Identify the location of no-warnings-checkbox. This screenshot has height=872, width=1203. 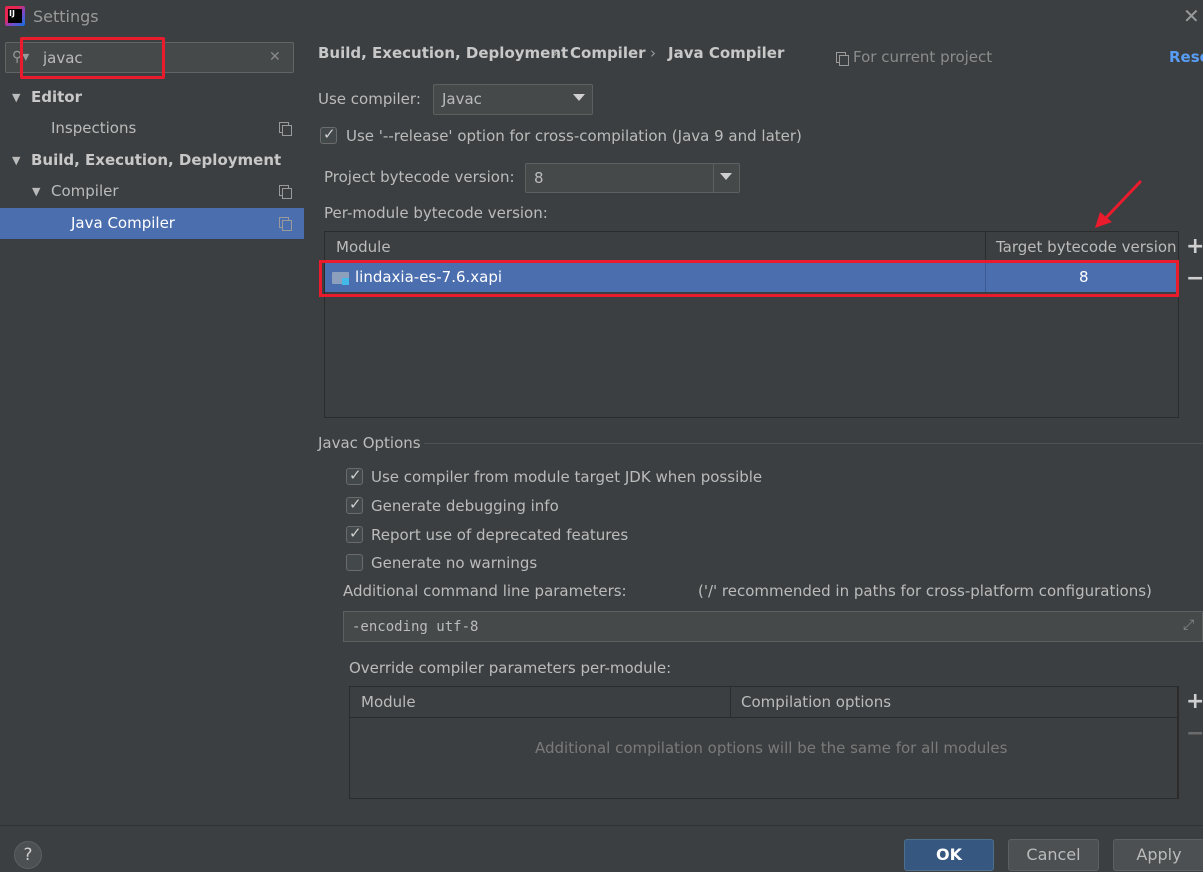
(354, 562).